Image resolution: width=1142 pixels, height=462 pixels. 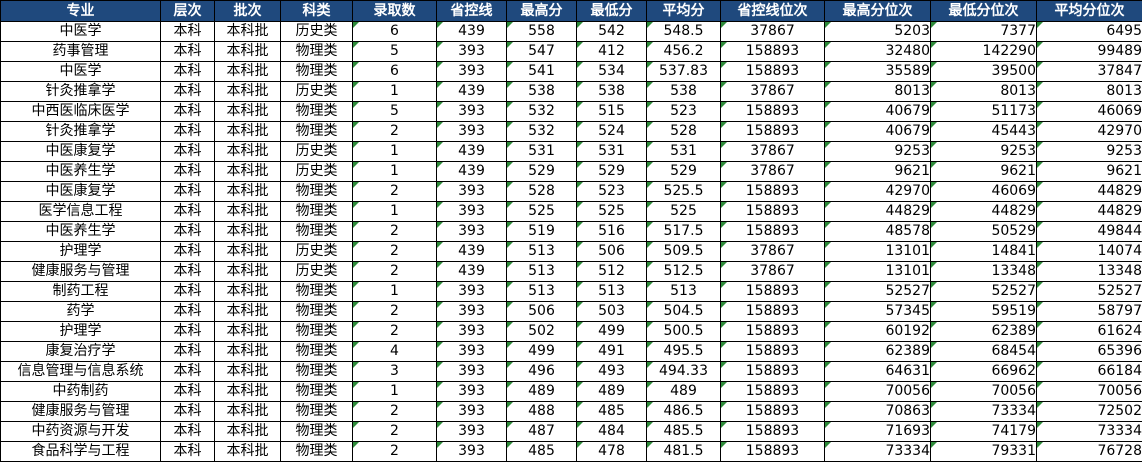 What do you see at coordinates (684, 192) in the screenshot?
I see `avg-score-cell: 525.5` at bounding box center [684, 192].